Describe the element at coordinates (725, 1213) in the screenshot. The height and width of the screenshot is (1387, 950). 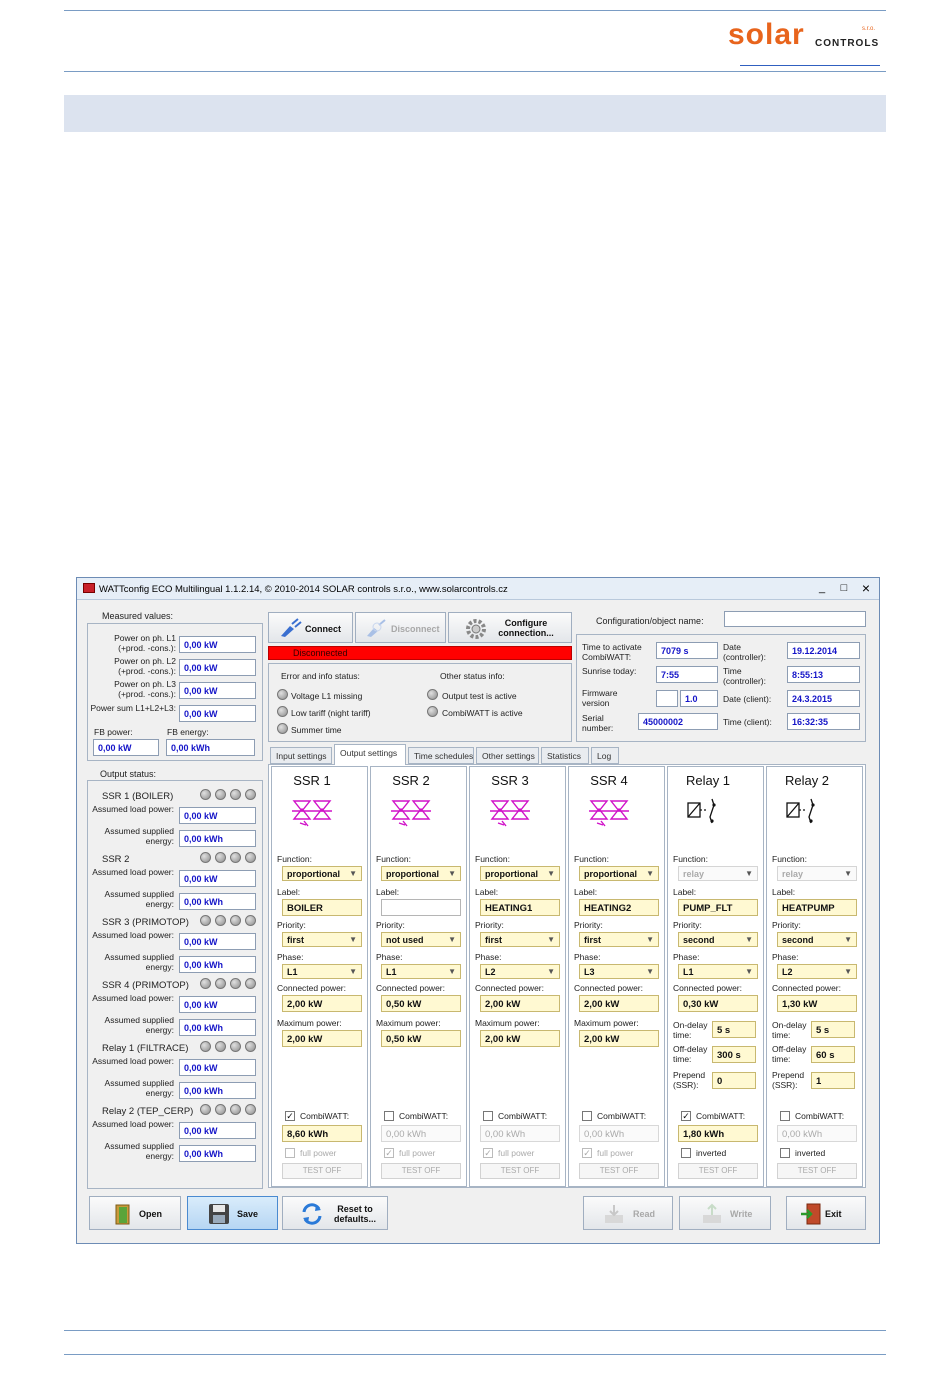
I see `write-button: Write` at that location.